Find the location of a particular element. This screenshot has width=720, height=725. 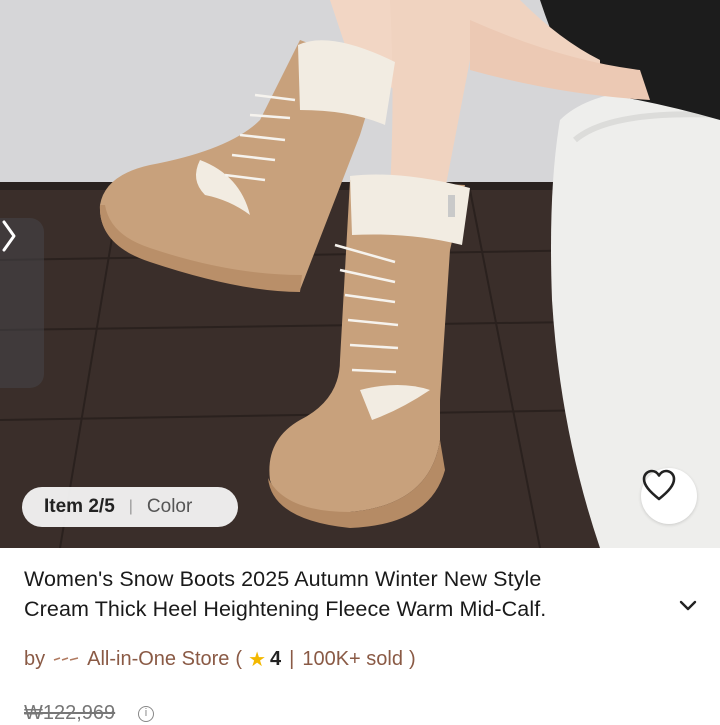

sold-count: 100K+ sold is located at coordinates (352, 658).